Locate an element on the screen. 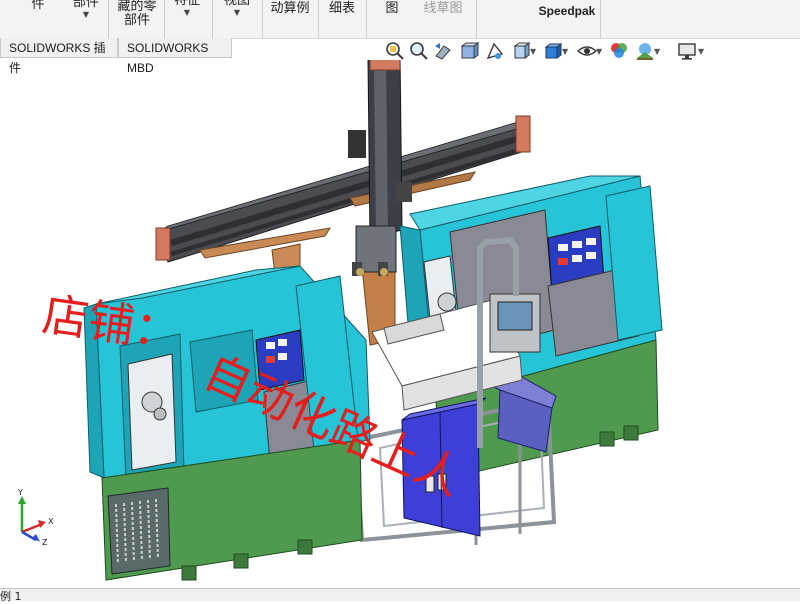 The height and width of the screenshot is (604, 800). zoom-to-area-button is located at coordinates (419, 51).